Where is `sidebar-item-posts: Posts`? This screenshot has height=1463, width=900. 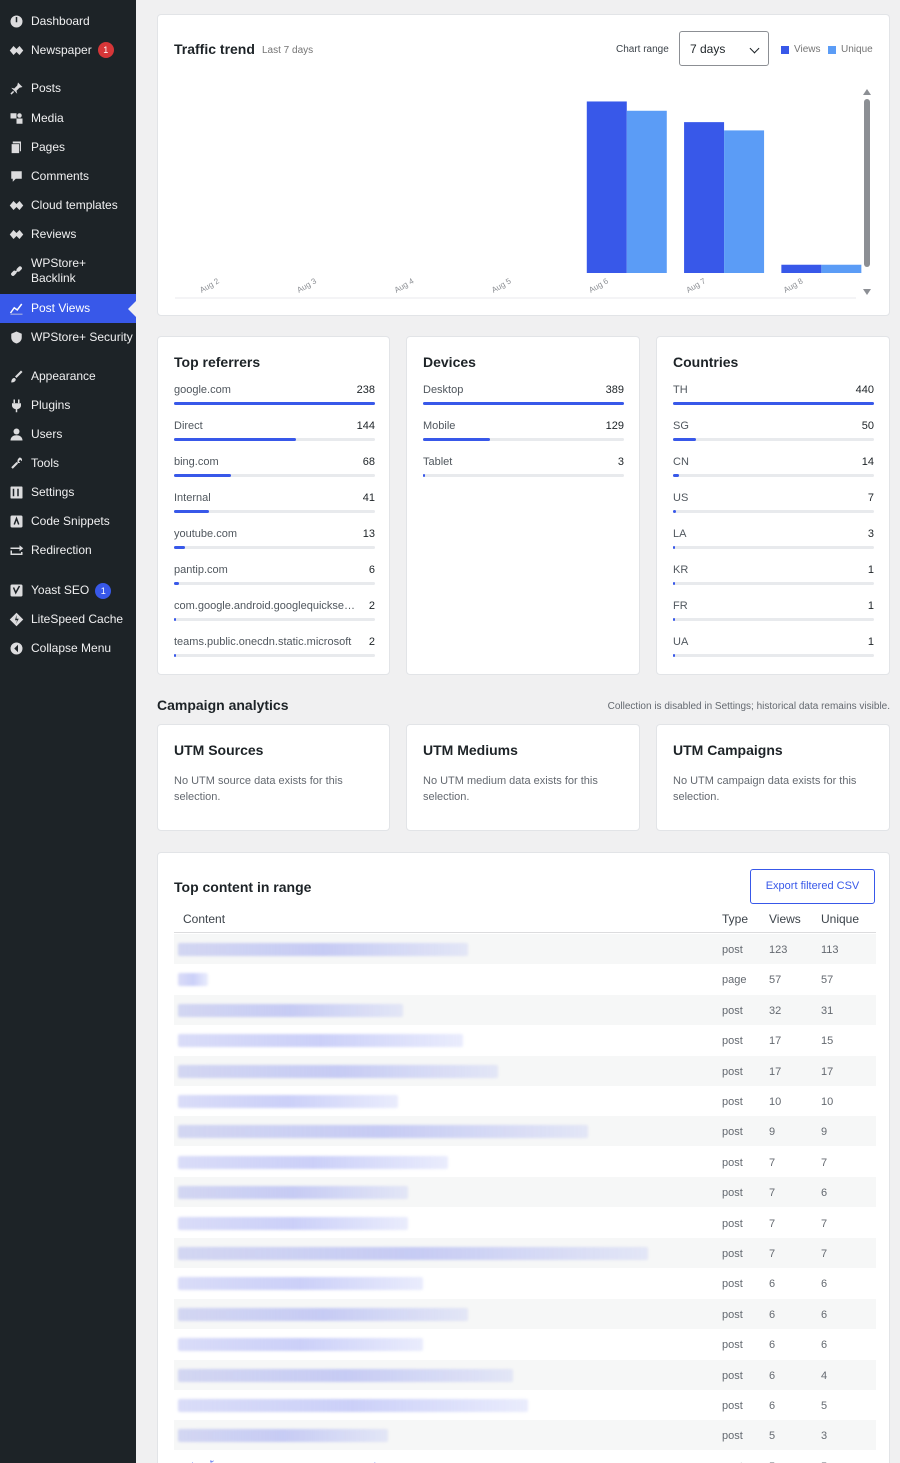 sidebar-item-posts: Posts is located at coordinates (68, 88).